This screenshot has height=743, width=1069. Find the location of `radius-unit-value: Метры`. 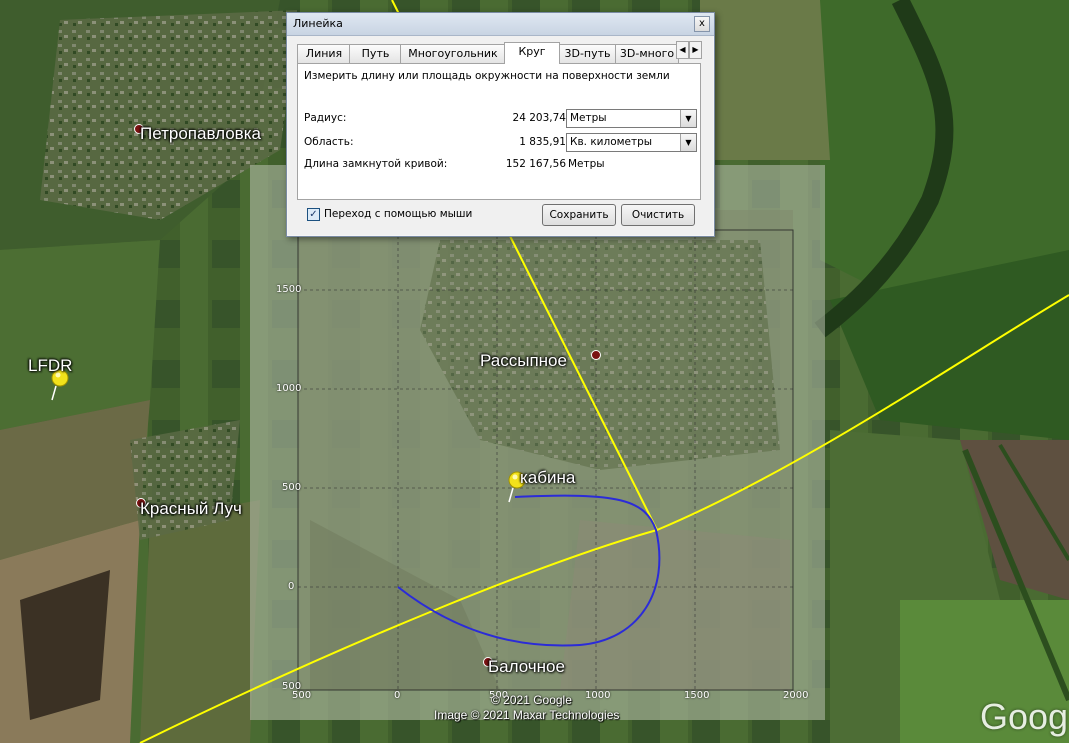

radius-unit-value: Метры is located at coordinates (588, 118).